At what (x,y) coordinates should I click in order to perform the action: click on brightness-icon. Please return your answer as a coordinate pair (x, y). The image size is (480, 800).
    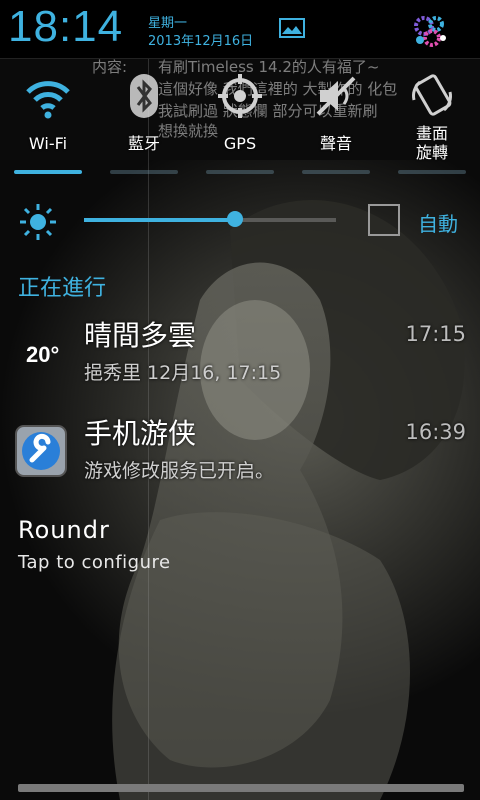
    Looking at the image, I should click on (38, 222).